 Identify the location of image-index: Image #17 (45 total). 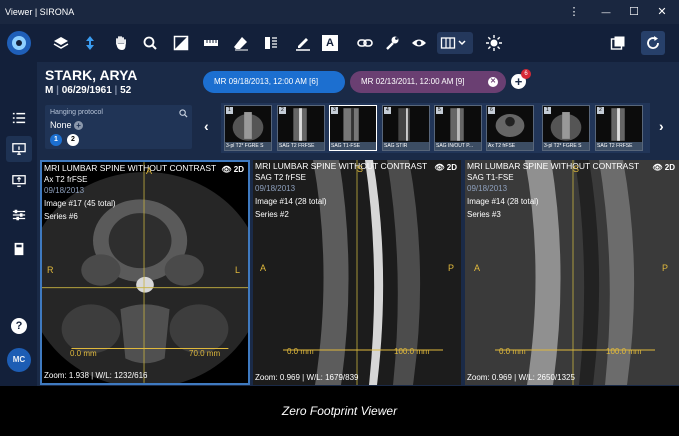
(80, 203).